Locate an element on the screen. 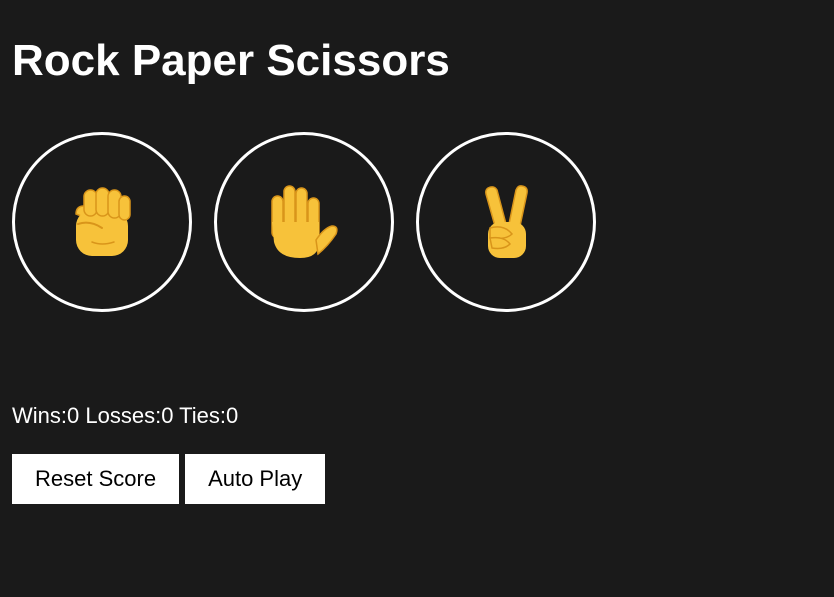 The image size is (834, 597). ties-count: 0 is located at coordinates (232, 415).